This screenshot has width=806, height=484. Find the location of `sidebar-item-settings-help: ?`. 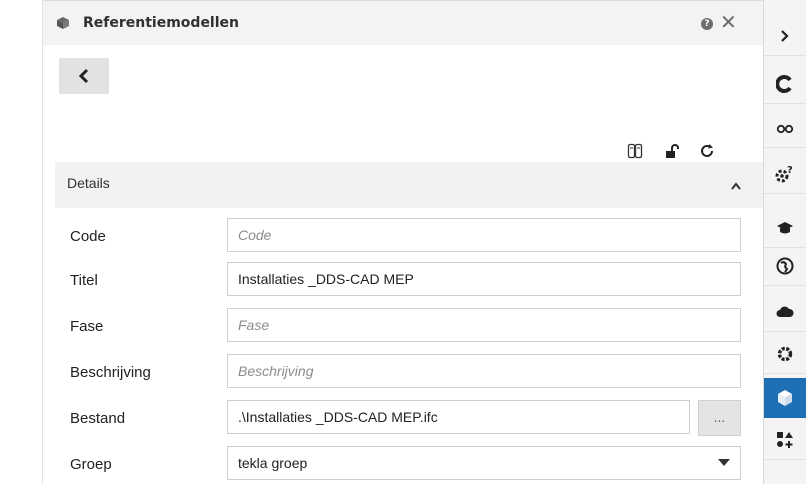

sidebar-item-settings-help: ? is located at coordinates (785, 174).